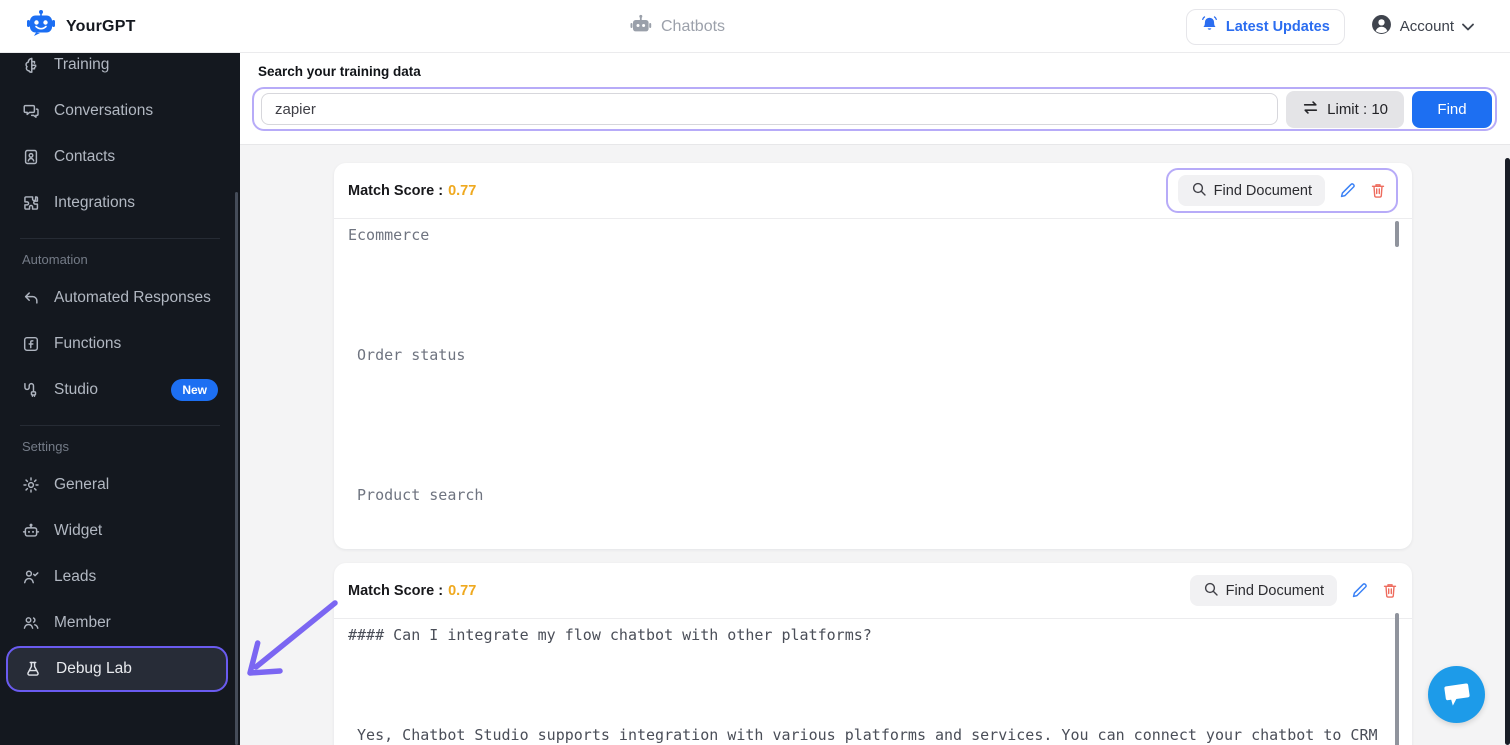 The image size is (1510, 745). I want to click on card-actions: Find Document, so click(1293, 590).